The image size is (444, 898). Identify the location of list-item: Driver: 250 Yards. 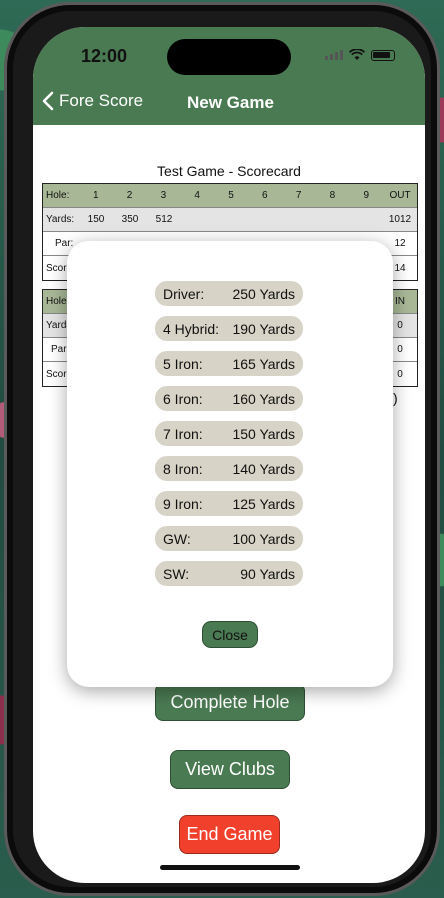
(229, 293).